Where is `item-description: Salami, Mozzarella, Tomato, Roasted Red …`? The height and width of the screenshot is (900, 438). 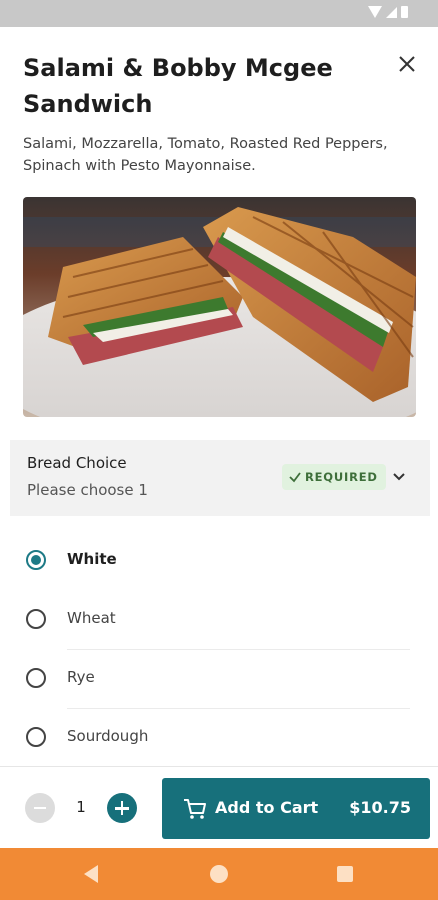
item-description: Salami, Mozzarella, Tomato, Roasted Red … is located at coordinates (205, 155).